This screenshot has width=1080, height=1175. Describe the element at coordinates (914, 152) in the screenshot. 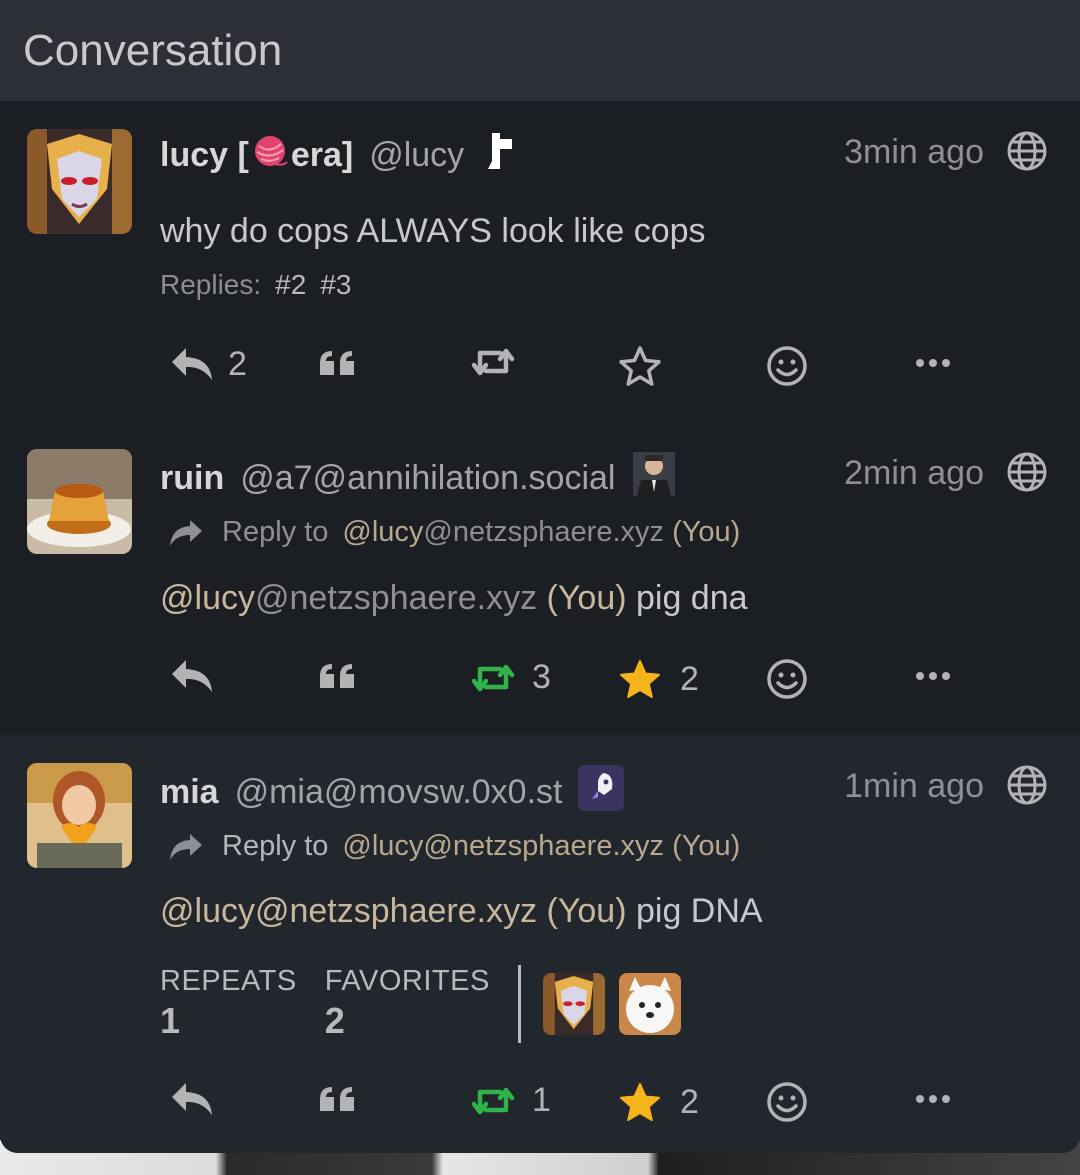

I see `timestamp: 3min ago` at that location.